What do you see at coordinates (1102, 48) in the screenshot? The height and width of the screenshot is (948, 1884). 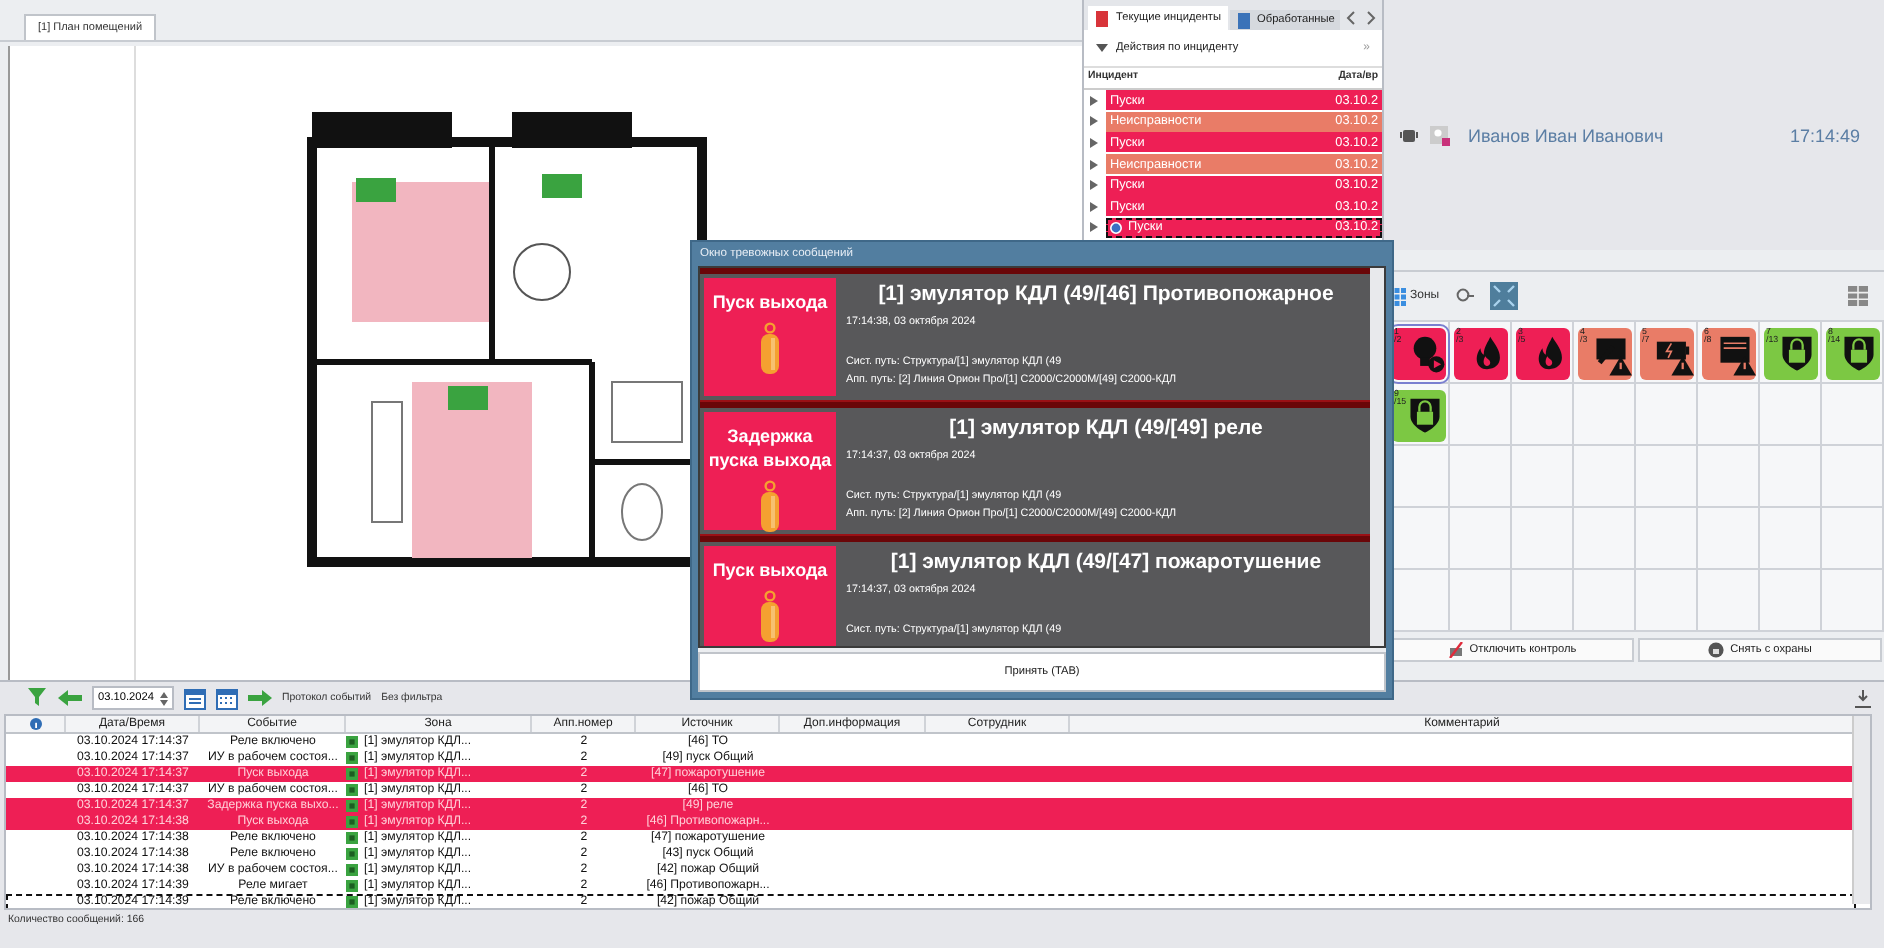 I see `caret-icon` at bounding box center [1102, 48].